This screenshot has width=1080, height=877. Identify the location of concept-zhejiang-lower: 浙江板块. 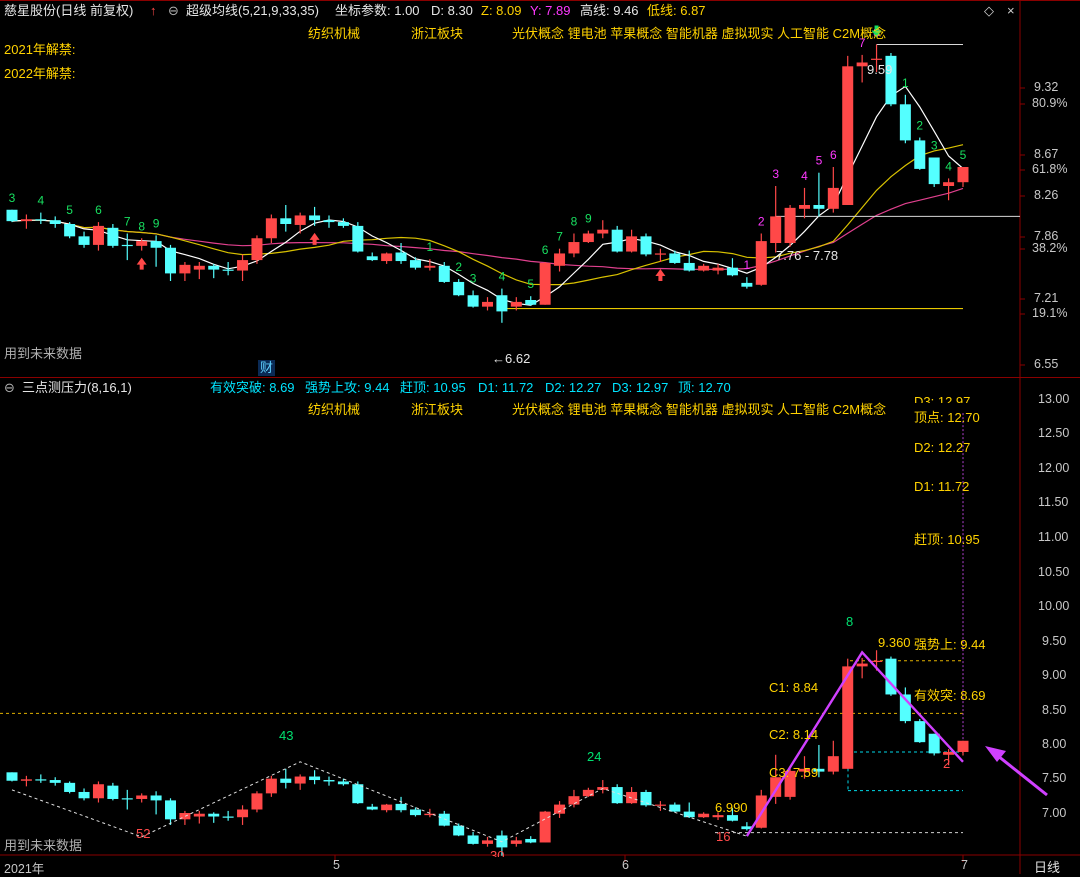
(437, 410).